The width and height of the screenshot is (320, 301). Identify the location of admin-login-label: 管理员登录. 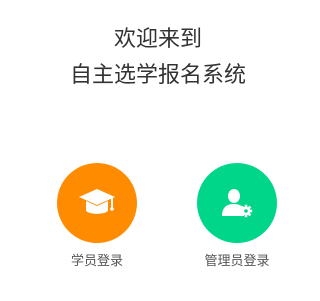
(237, 261).